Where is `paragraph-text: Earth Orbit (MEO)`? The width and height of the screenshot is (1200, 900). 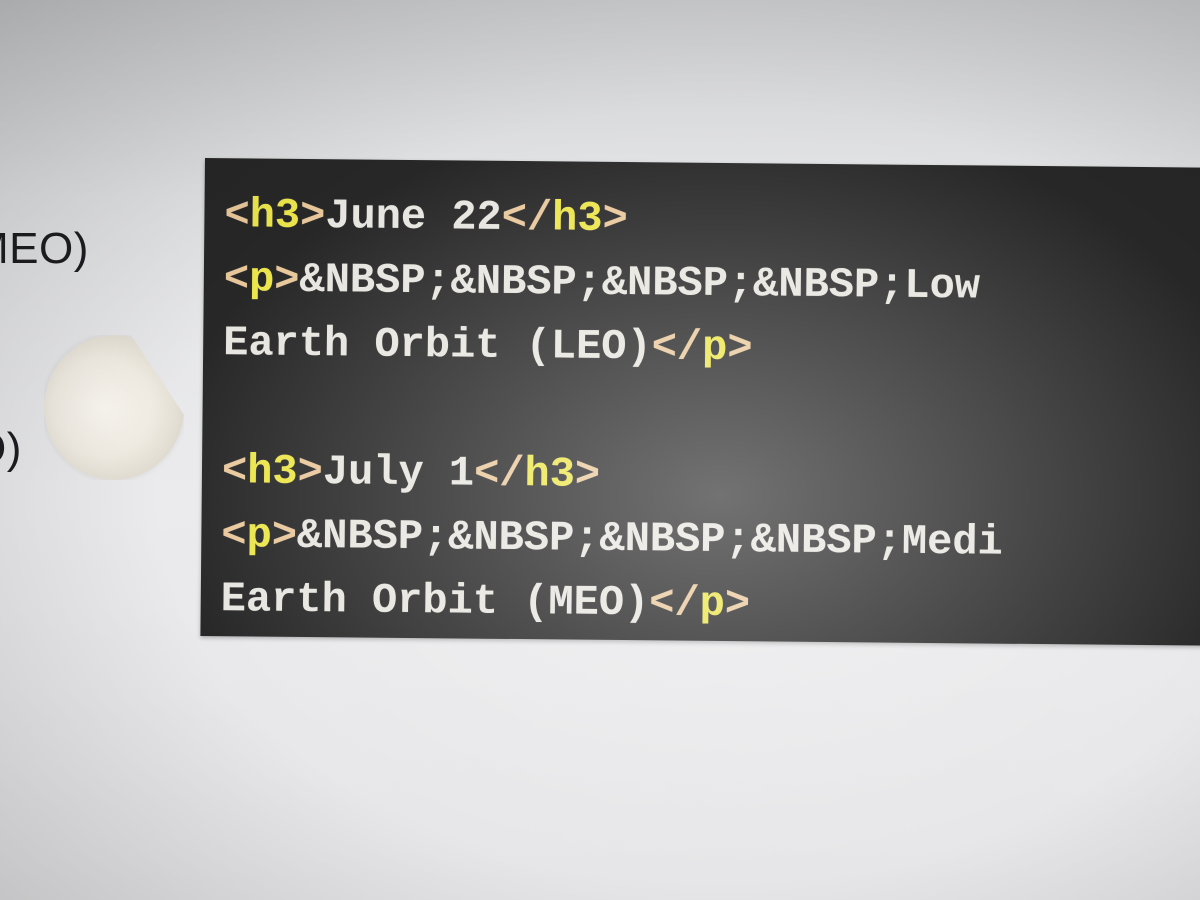 paragraph-text: Earth Orbit (MEO) is located at coordinates (435, 601).